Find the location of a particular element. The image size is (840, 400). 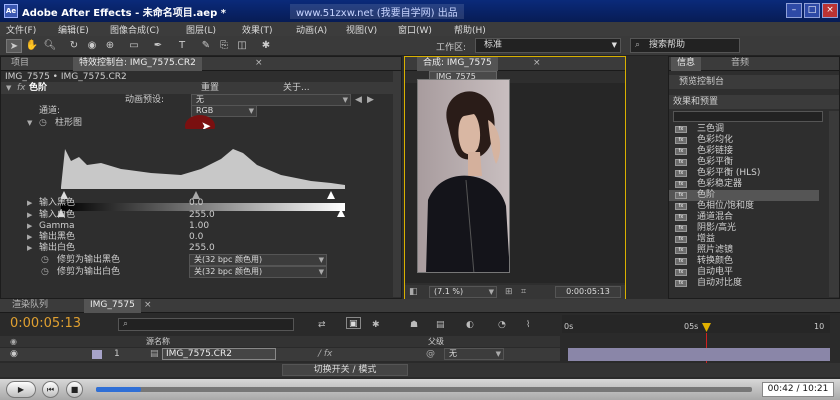

histogram-triangle-icon: ▼ is located at coordinates (29, 123).